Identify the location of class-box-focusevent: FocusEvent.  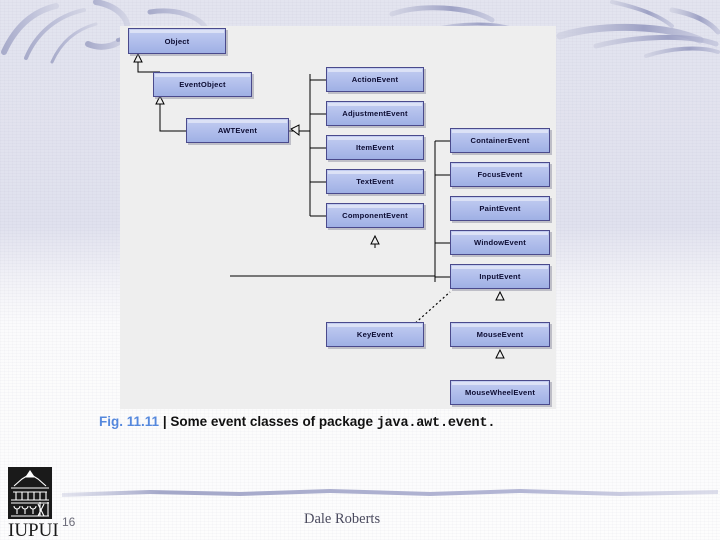
(500, 174).